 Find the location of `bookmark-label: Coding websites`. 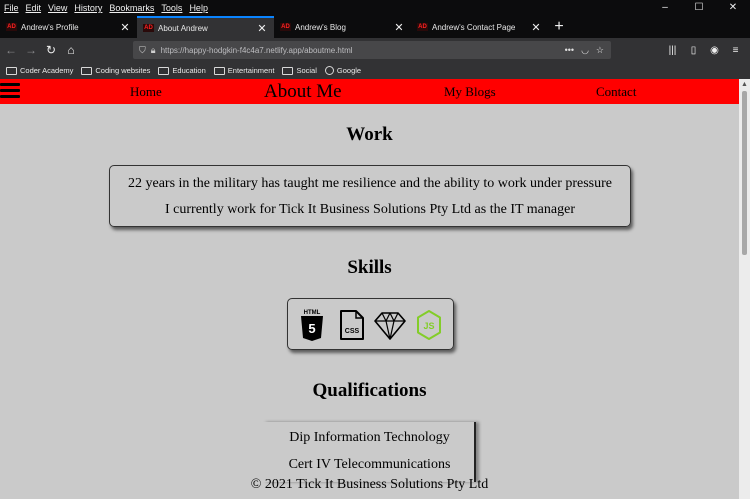

bookmark-label: Coding websites is located at coordinates (123, 70).